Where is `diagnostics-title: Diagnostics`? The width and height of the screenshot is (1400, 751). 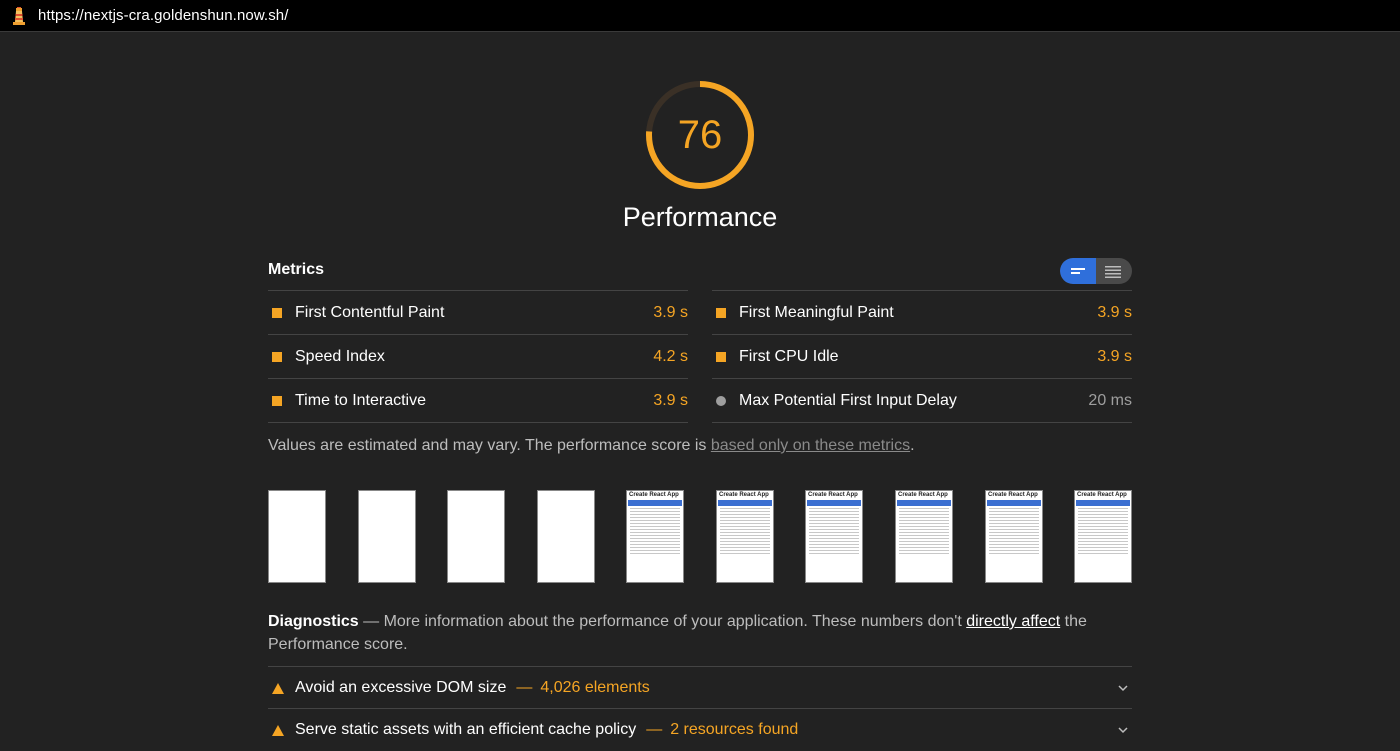
diagnostics-title: Diagnostics is located at coordinates (313, 621).